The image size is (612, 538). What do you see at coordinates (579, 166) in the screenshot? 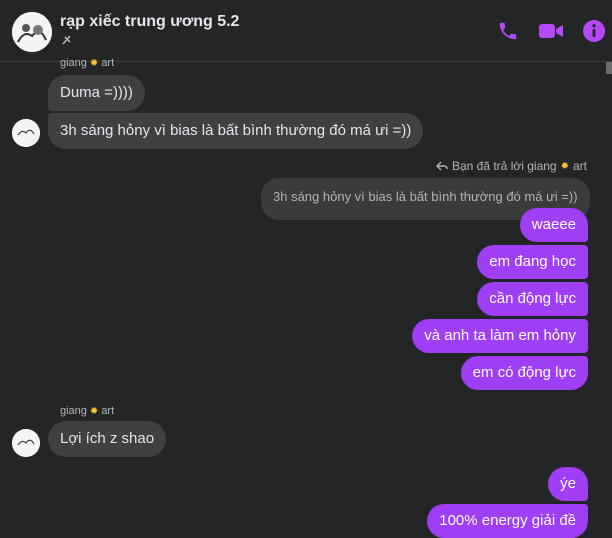
I see `reply-note-suffix: art` at bounding box center [579, 166].